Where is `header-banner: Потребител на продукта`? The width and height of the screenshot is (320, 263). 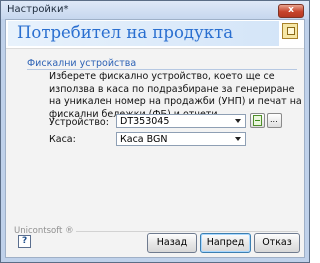
header-banner: Потребител на продукта is located at coordinates (143, 33).